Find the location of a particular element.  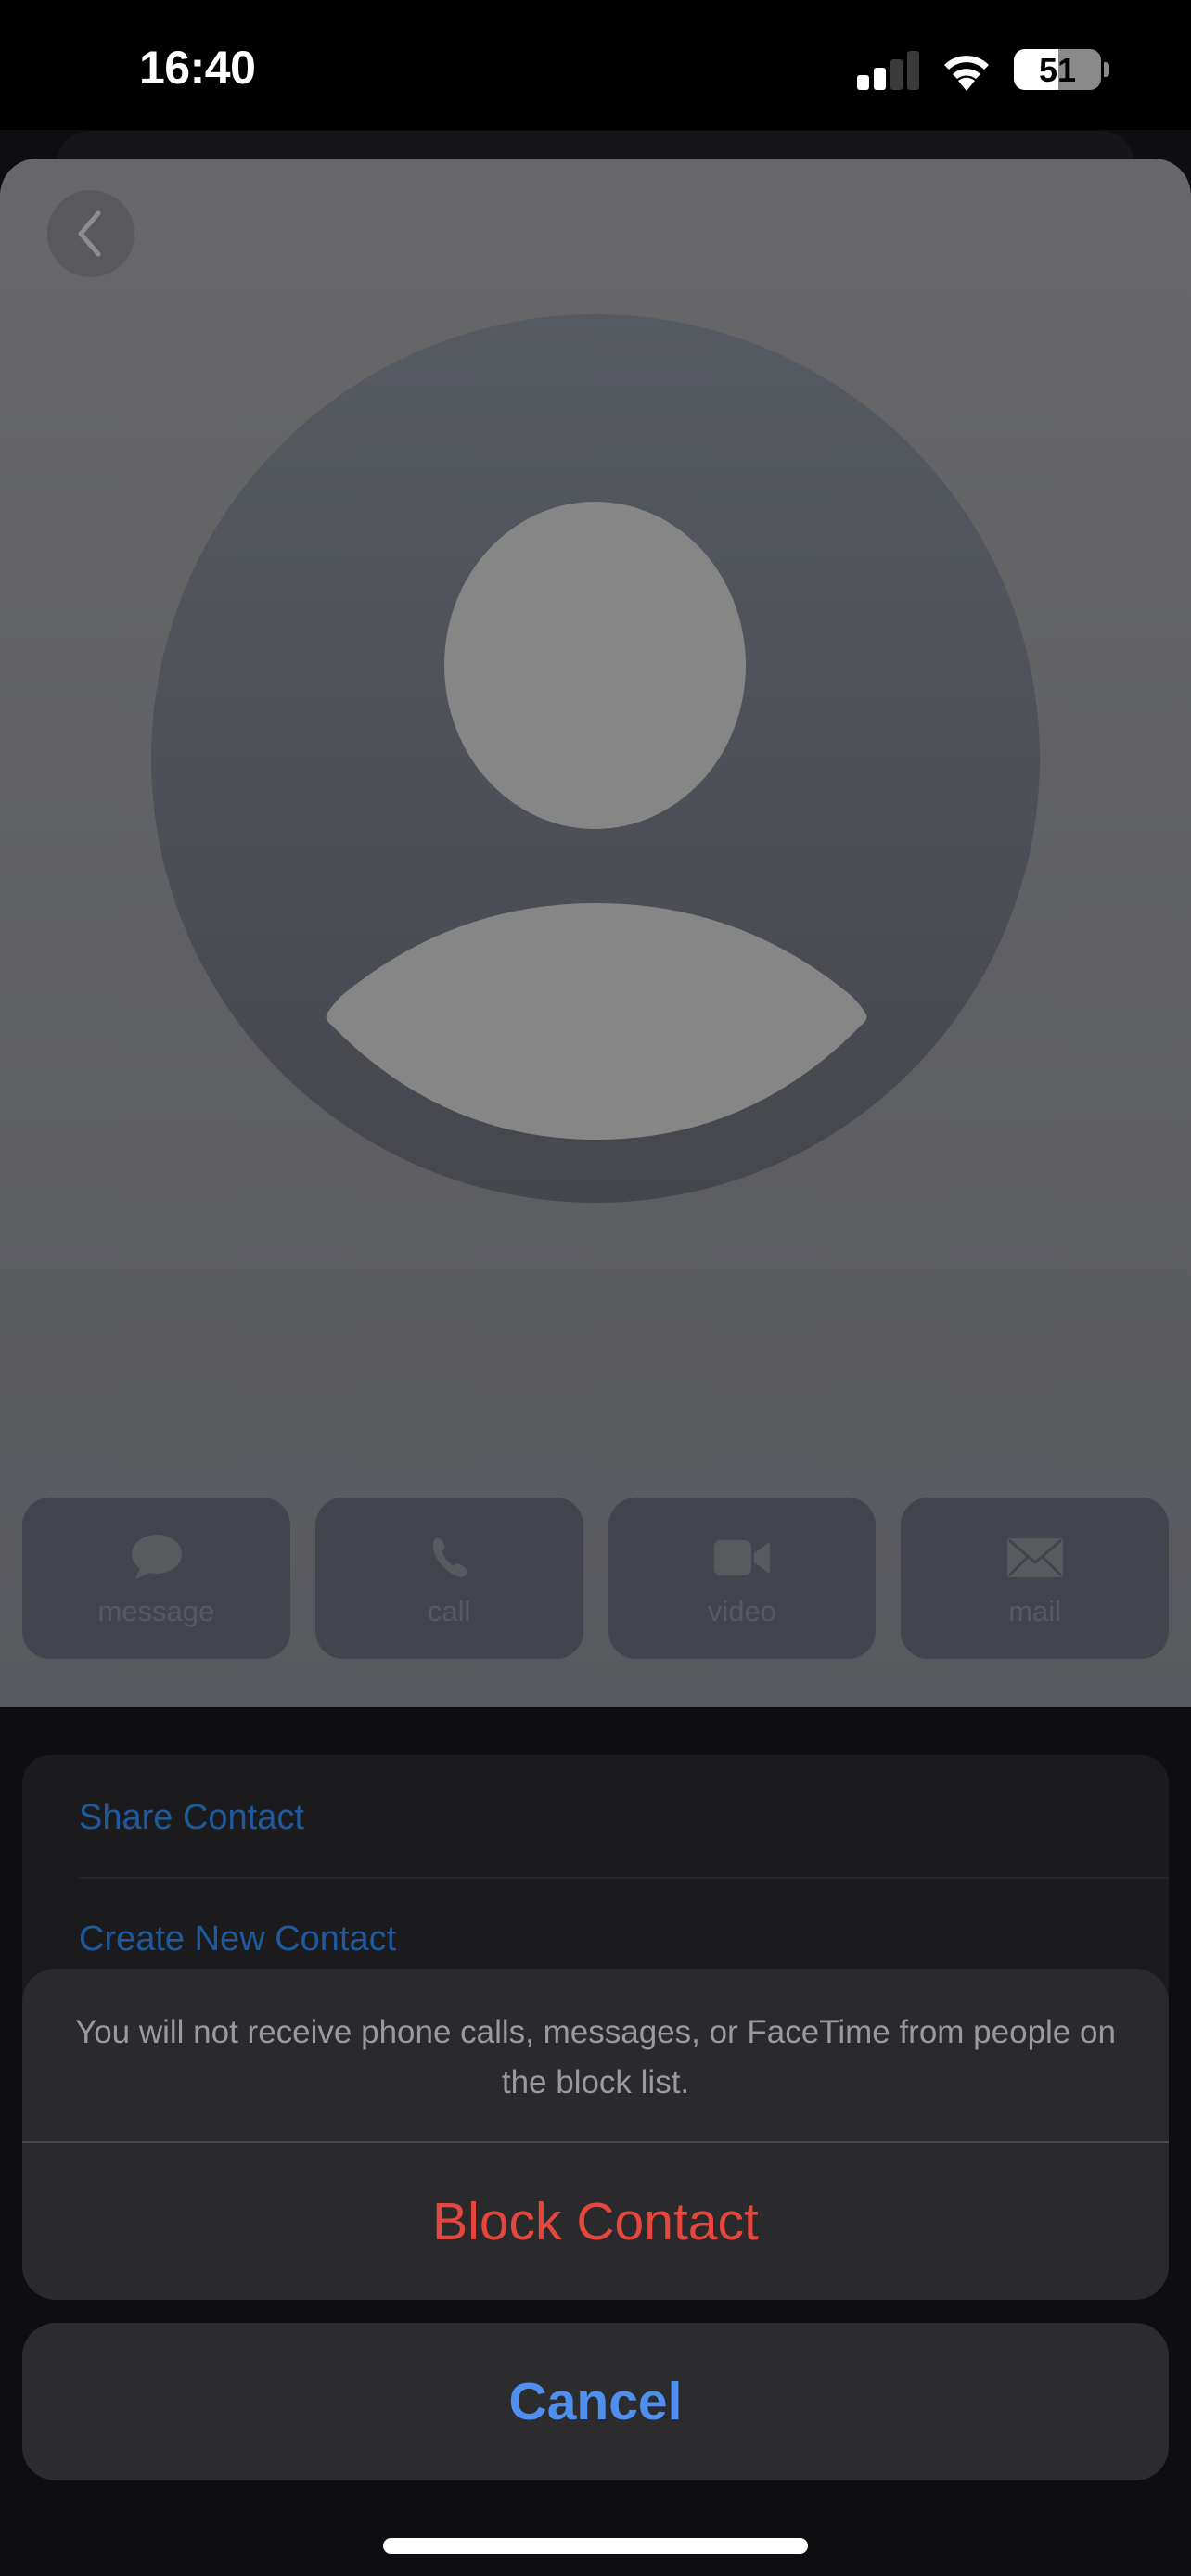

back-button is located at coordinates (90, 233).